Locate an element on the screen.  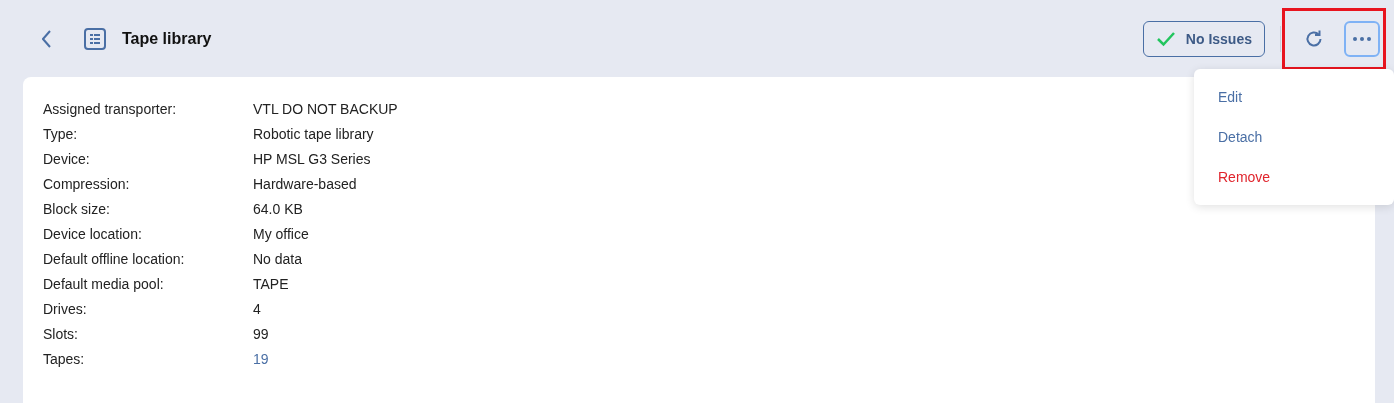
field-value: TAPE is located at coordinates (271, 283).